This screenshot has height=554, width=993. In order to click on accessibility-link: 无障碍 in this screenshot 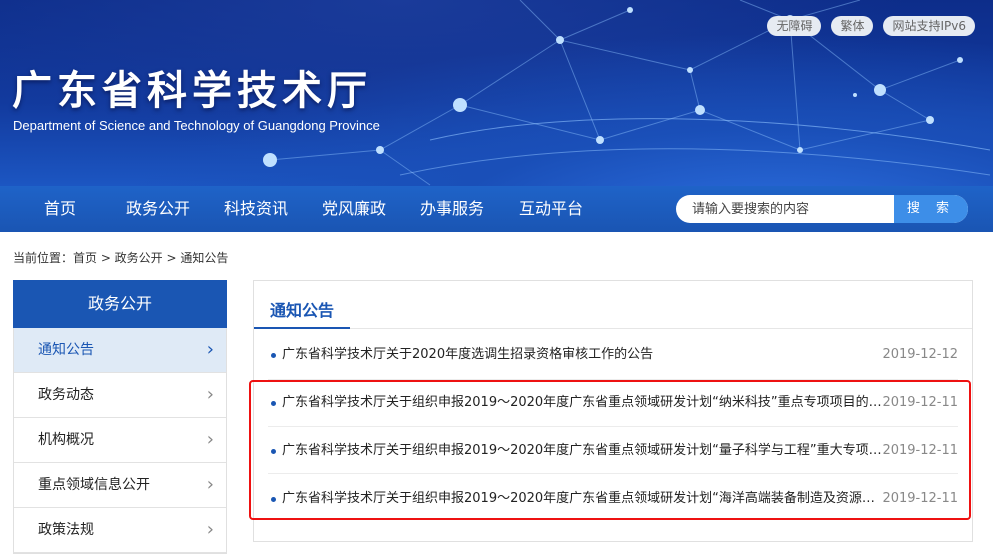, I will do `click(794, 26)`.